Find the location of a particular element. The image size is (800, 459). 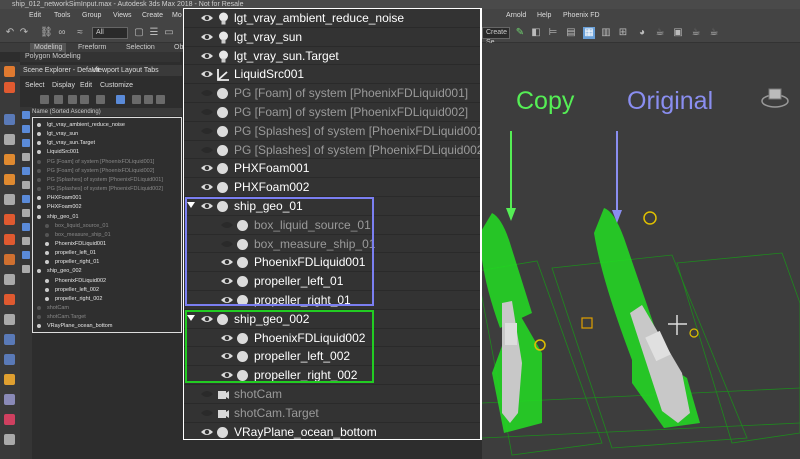

se-row: lgt_vray_ambient_reduce_noise is located at coordinates (107, 125).